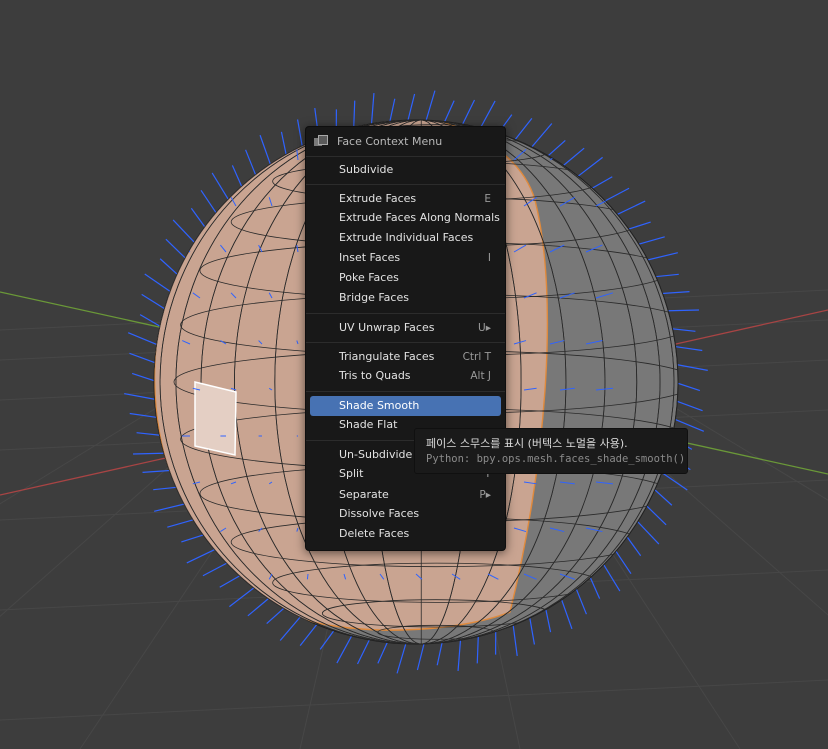 Image resolution: width=828 pixels, height=749 pixels. I want to click on menu-item-label: Shade Smooth, so click(379, 405).